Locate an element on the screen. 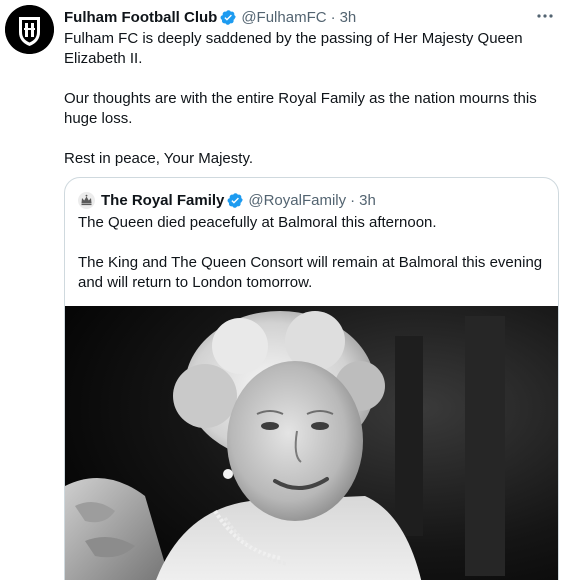 The image size is (582, 580). fulham-avatar is located at coordinates (29, 29).